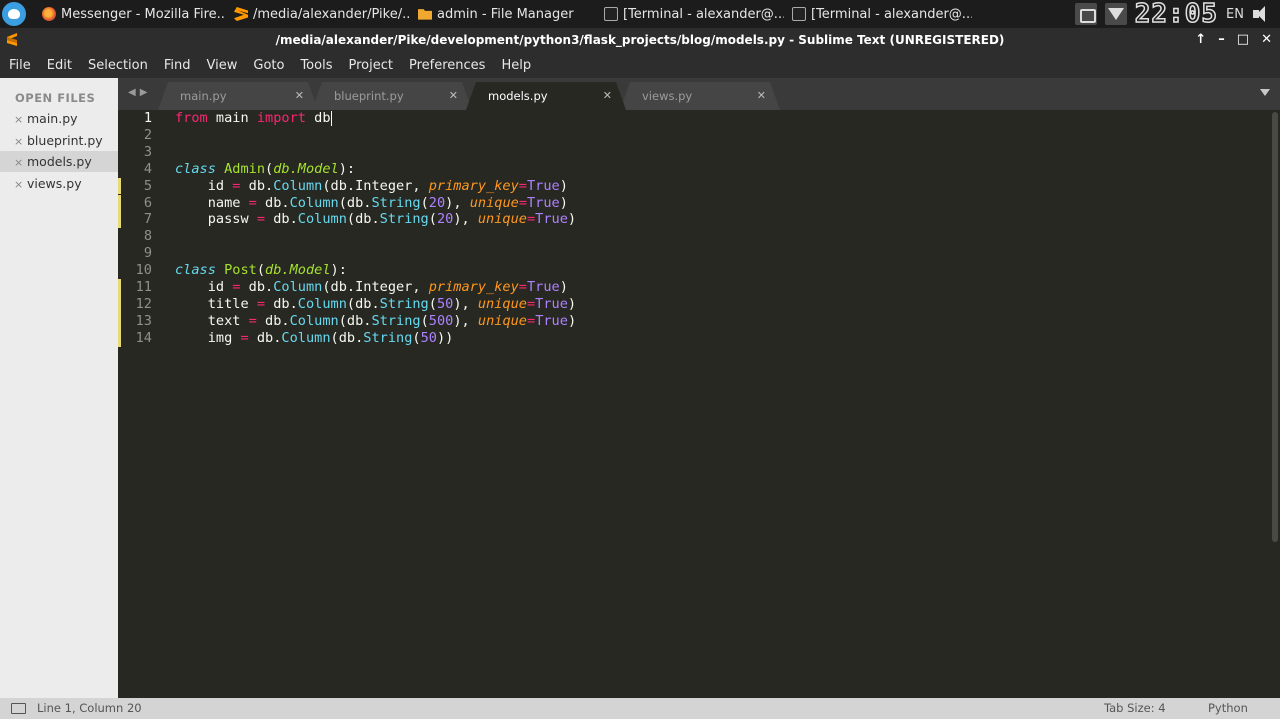  What do you see at coordinates (147, 168) in the screenshot?
I see `line-number: 4` at bounding box center [147, 168].